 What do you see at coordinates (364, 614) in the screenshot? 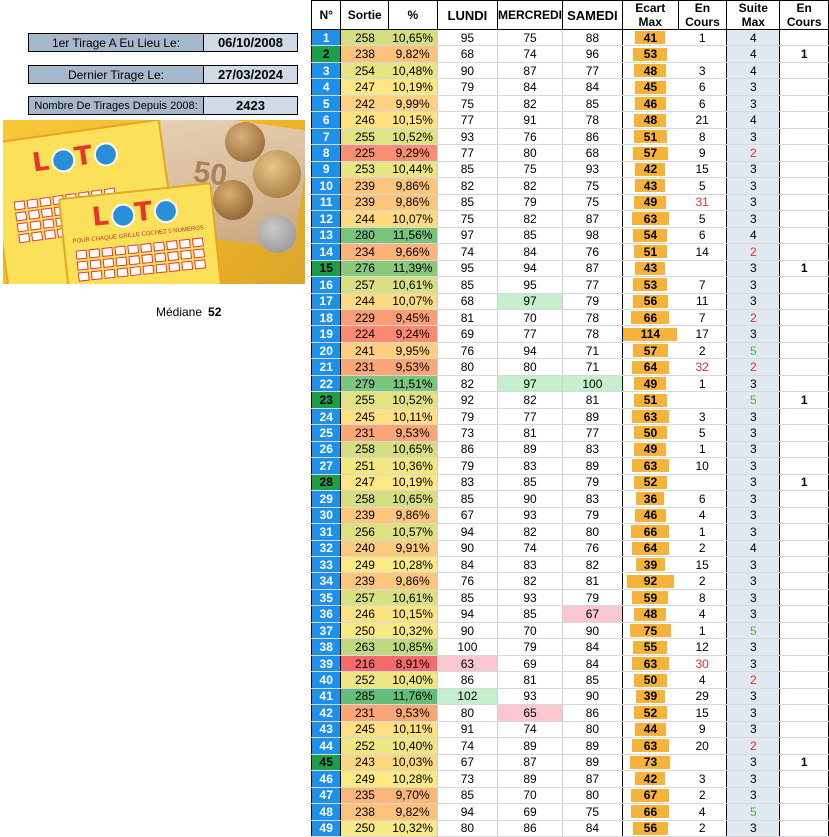
I see `sortie-cell: 246` at bounding box center [364, 614].